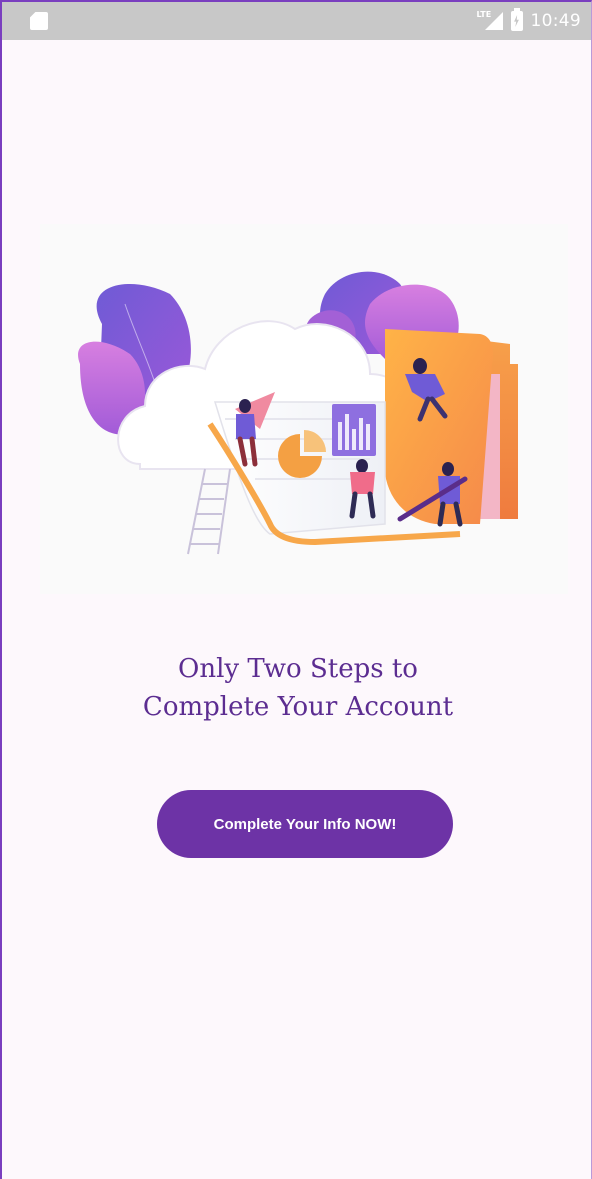  I want to click on lte-signal-icon: LTE, so click(490, 21).